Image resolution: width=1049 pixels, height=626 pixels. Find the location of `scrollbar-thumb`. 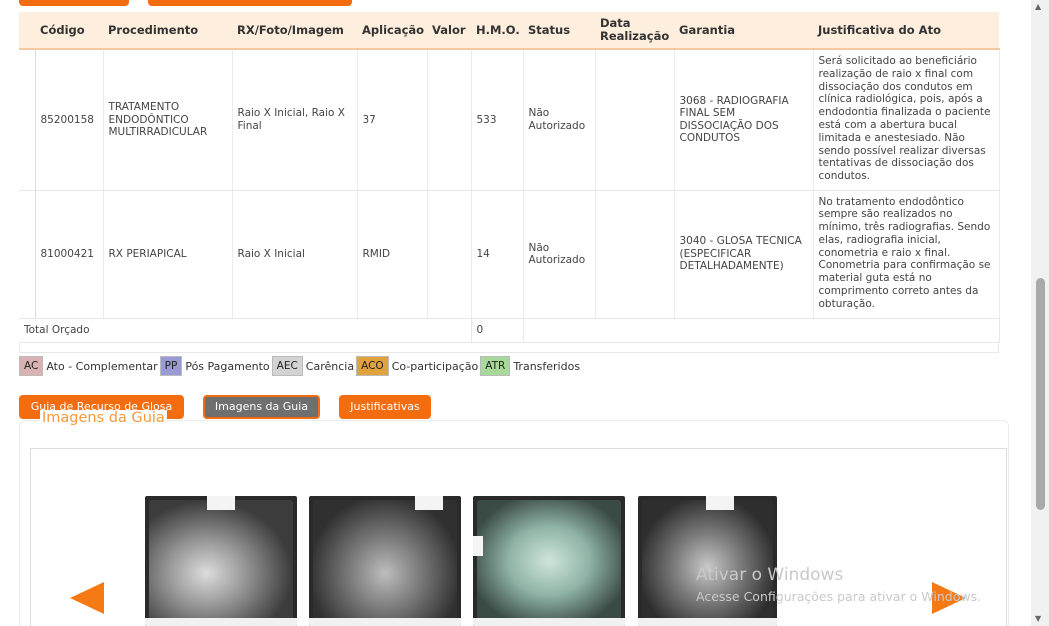

scrollbar-thumb is located at coordinates (1040, 394).